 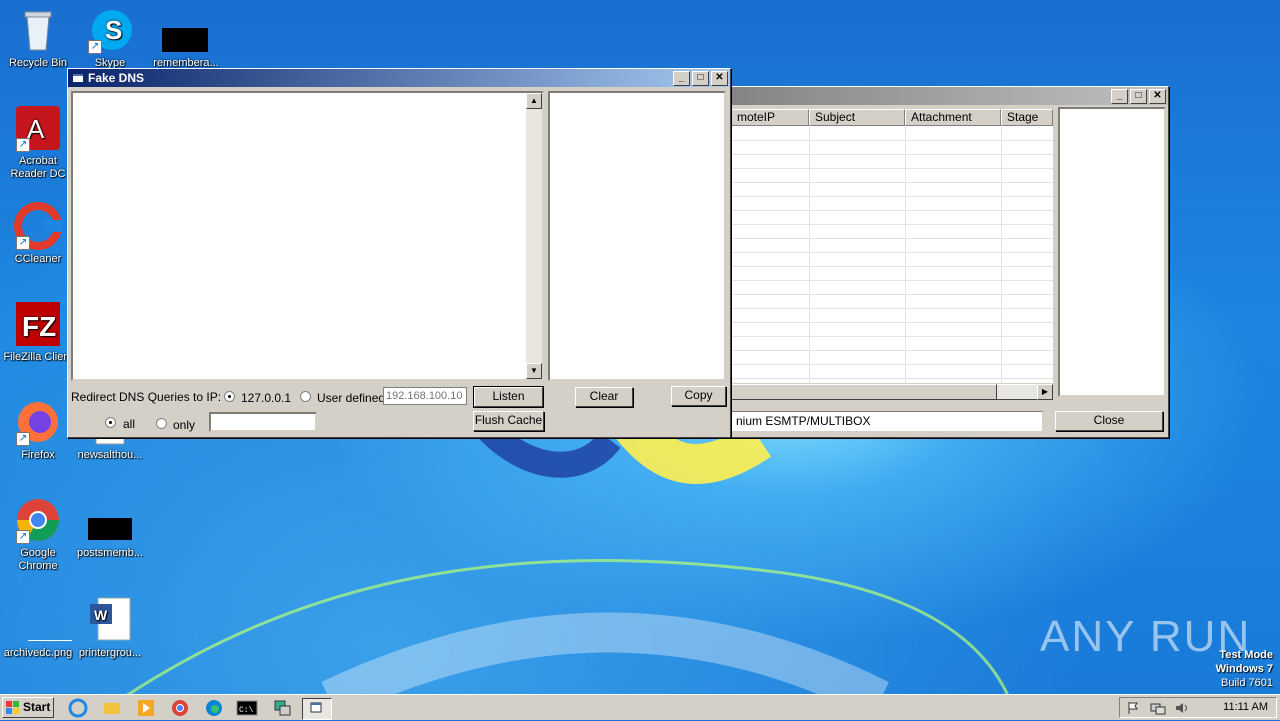 I want to click on start-button: Start, so click(x=28, y=707).